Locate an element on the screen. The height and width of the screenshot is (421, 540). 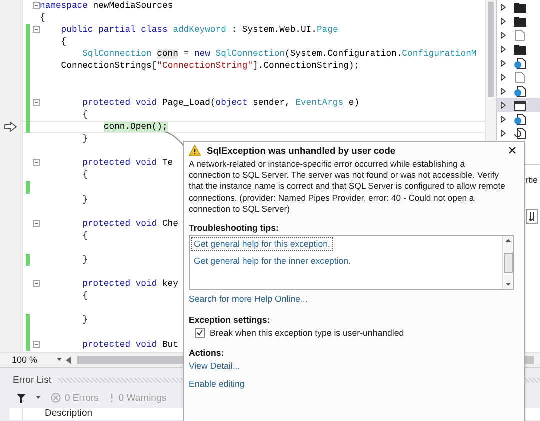
zoom-dropdown: 100 % is located at coordinates (33, 360).